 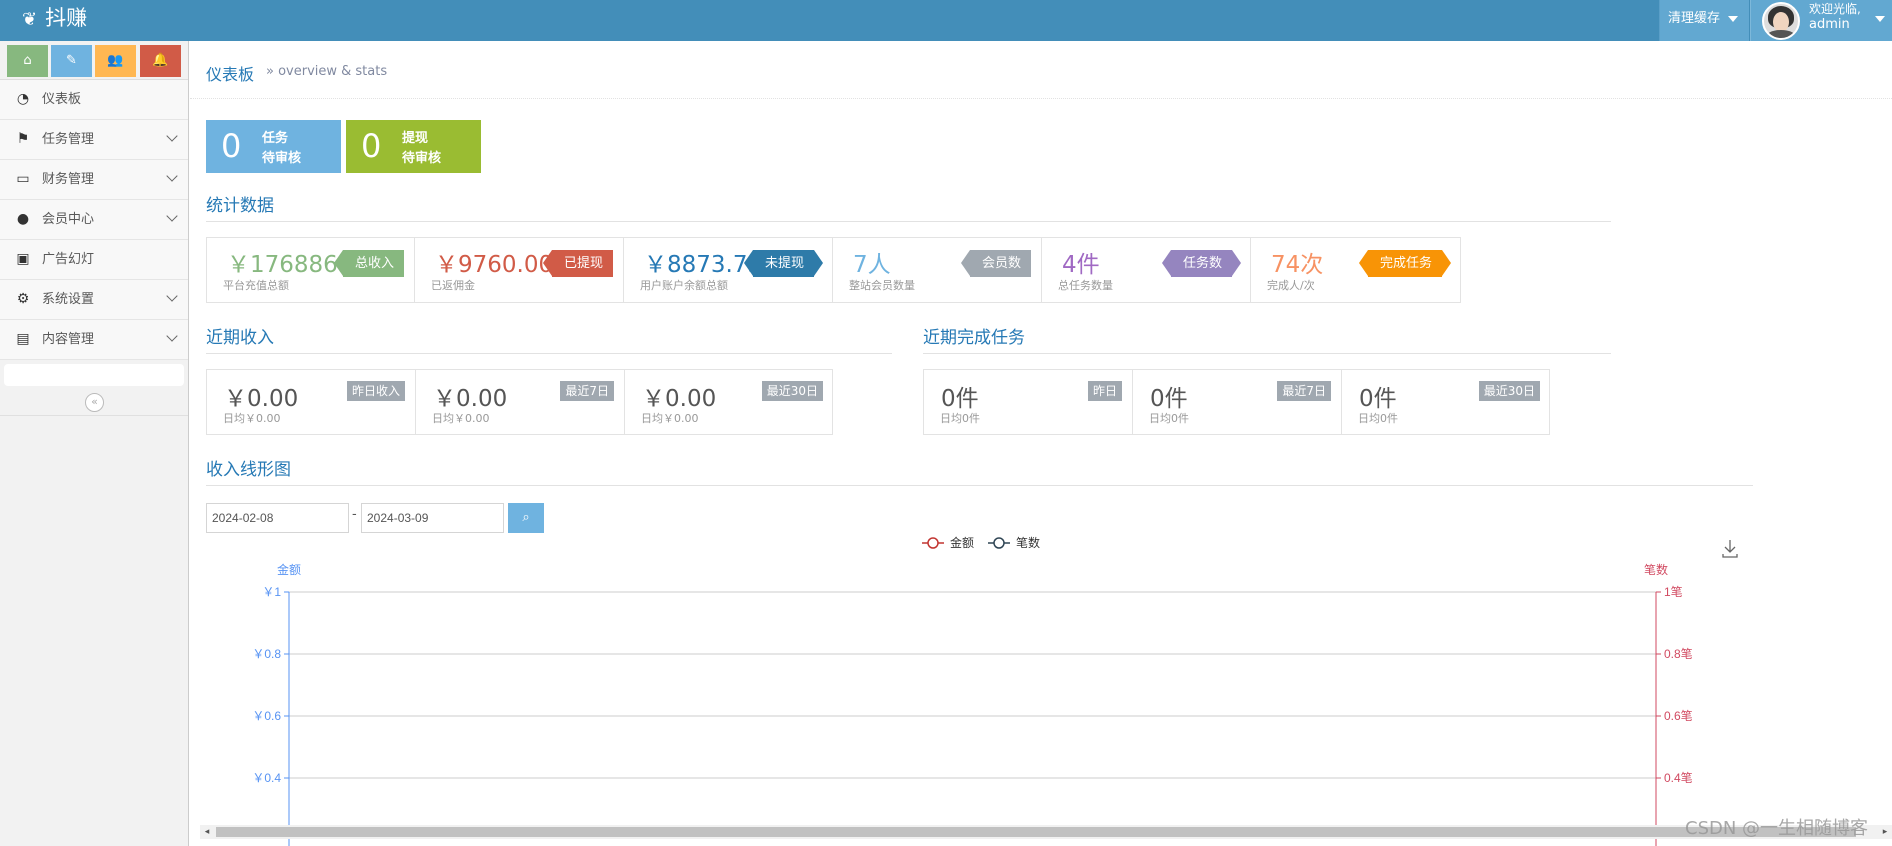 What do you see at coordinates (1730, 549) in the screenshot?
I see `download-icon` at bounding box center [1730, 549].